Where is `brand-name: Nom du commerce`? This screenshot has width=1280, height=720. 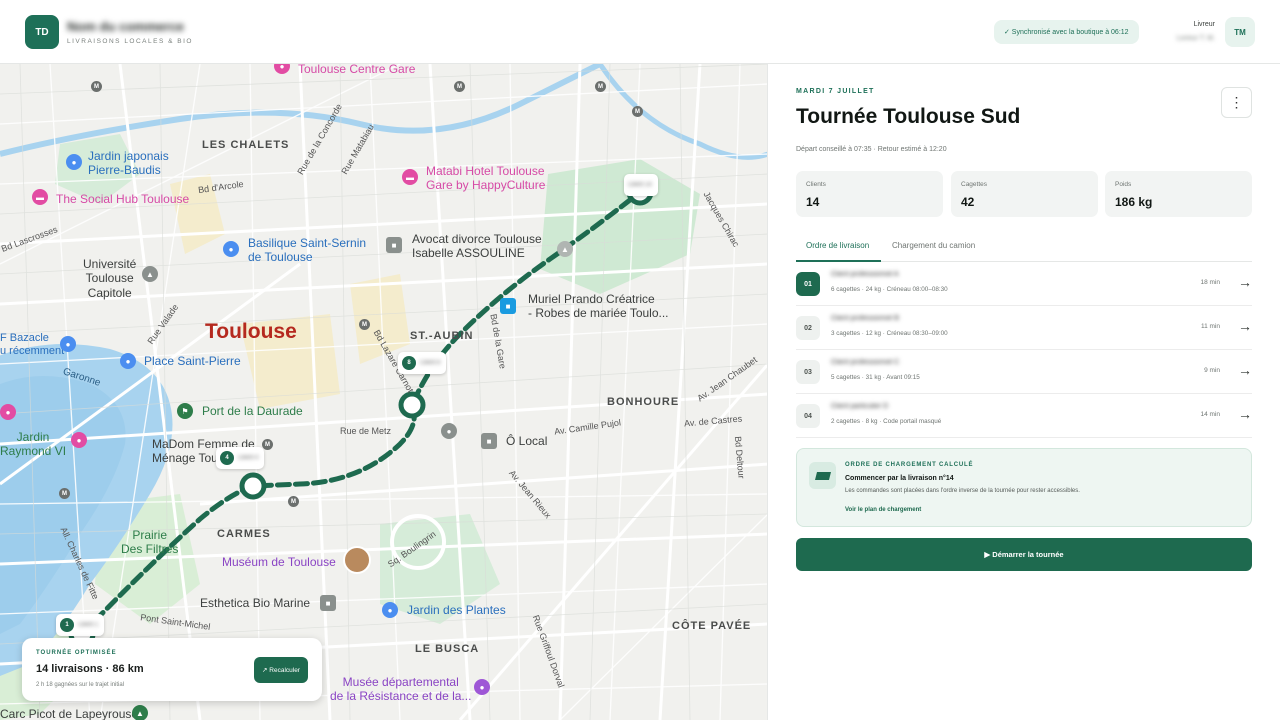 brand-name: Nom du commerce is located at coordinates (126, 26).